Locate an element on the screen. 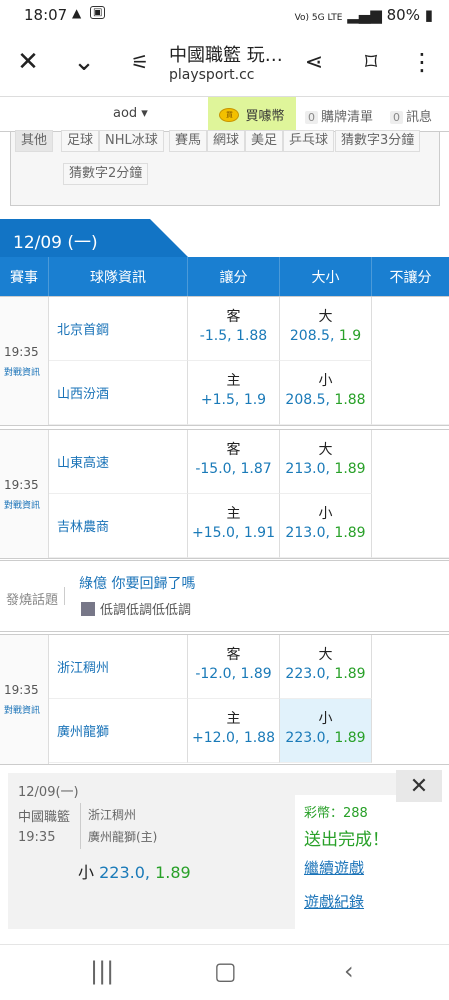  cart-label: 購牌清單 is located at coordinates (347, 117).